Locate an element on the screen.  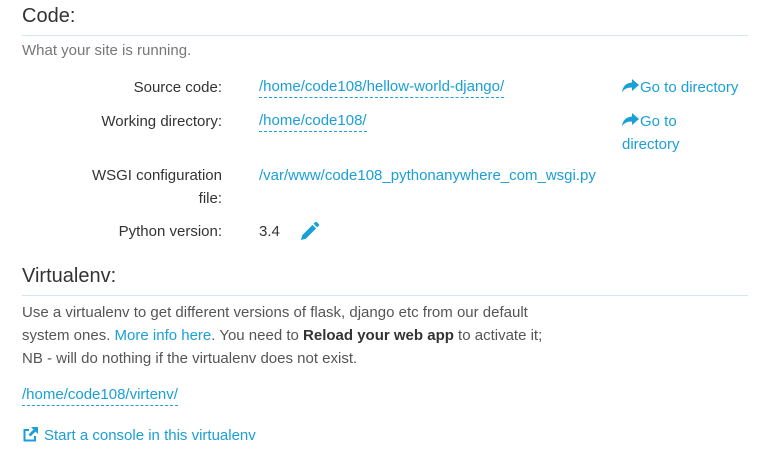
working-directory-label: Working directory: is located at coordinates (161, 121).